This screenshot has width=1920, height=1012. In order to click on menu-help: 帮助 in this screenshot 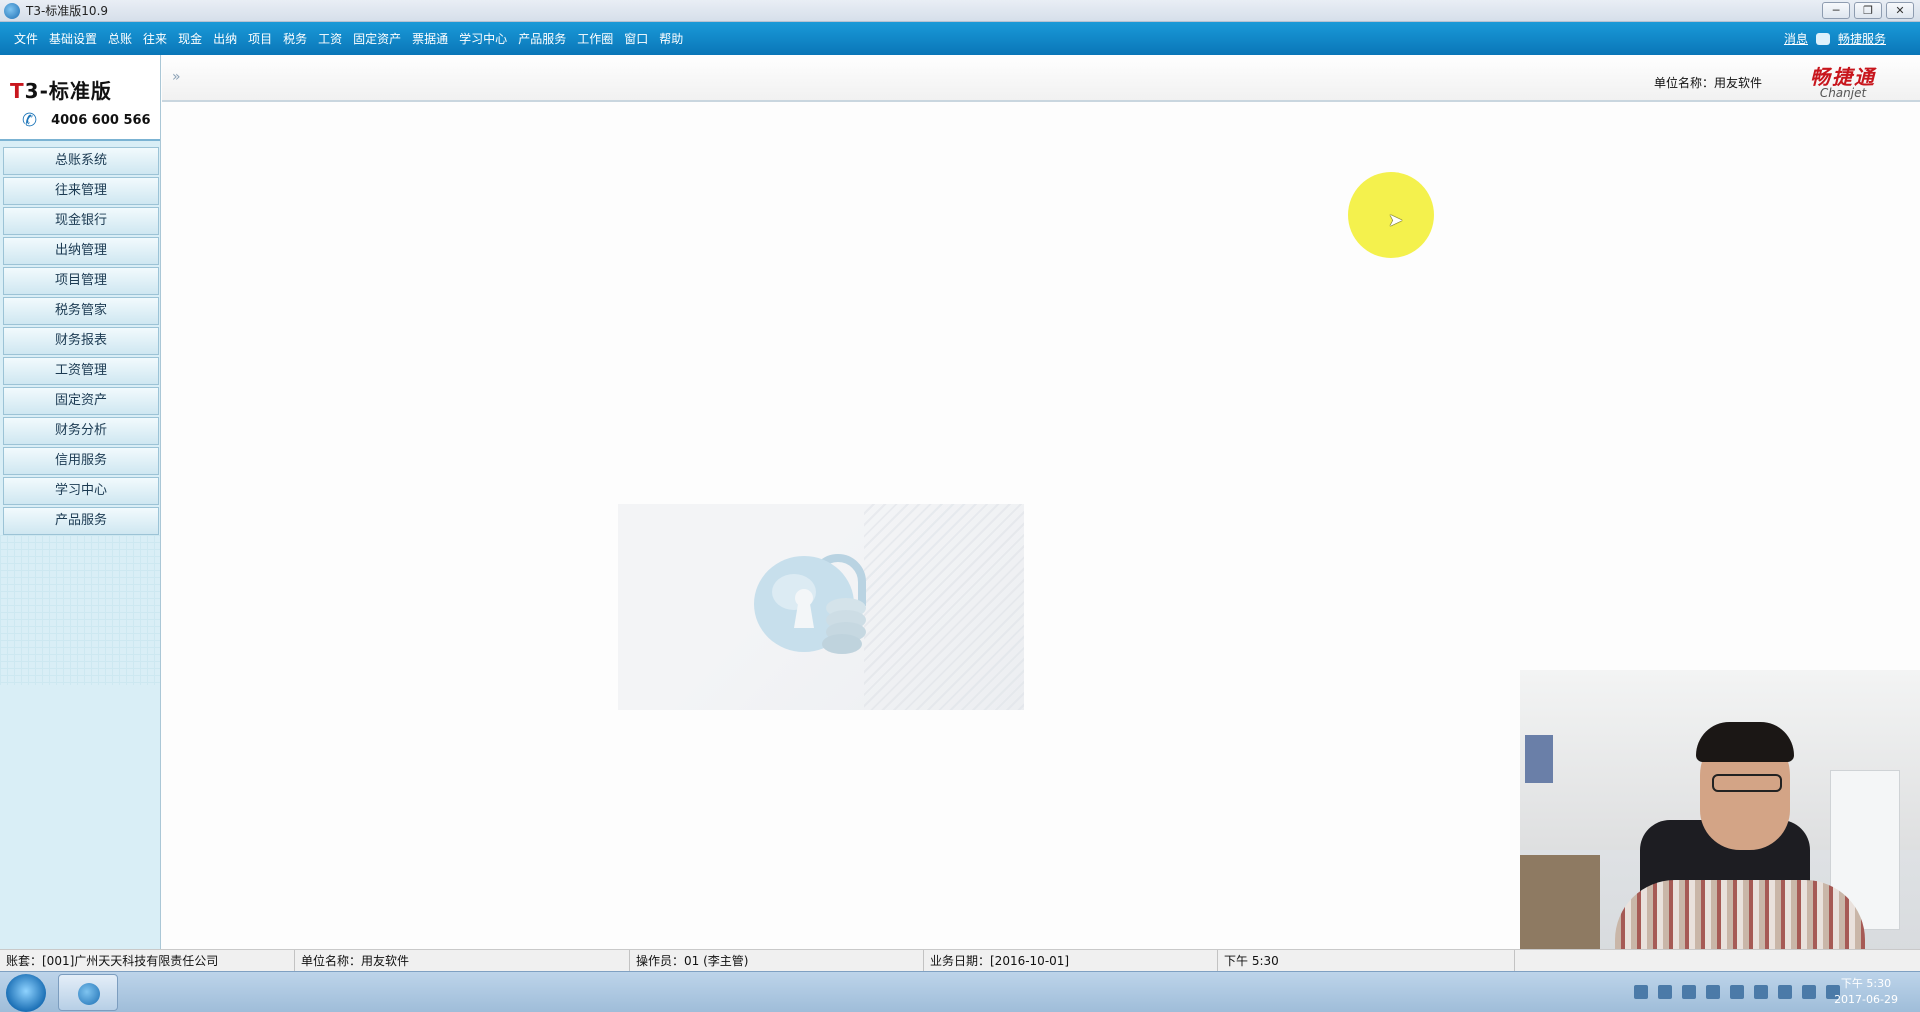, I will do `click(671, 38)`.